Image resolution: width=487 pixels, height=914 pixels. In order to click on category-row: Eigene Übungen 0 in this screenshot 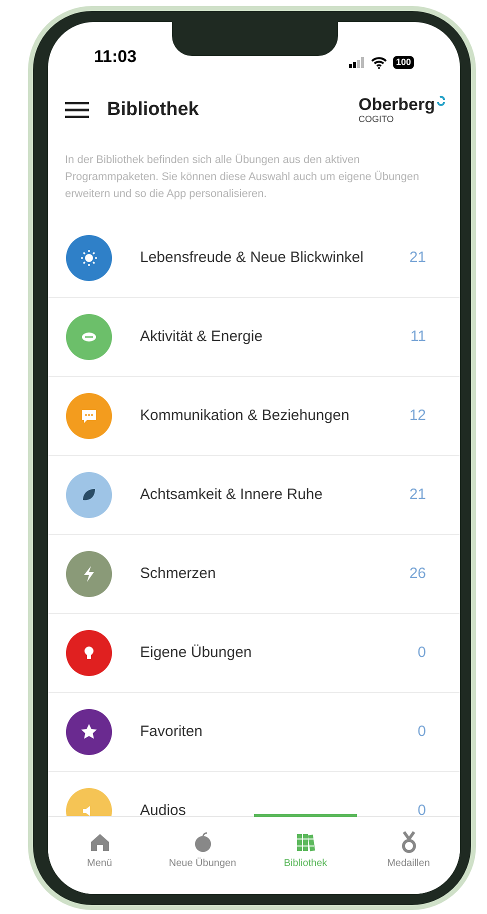, I will do `click(254, 653)`.